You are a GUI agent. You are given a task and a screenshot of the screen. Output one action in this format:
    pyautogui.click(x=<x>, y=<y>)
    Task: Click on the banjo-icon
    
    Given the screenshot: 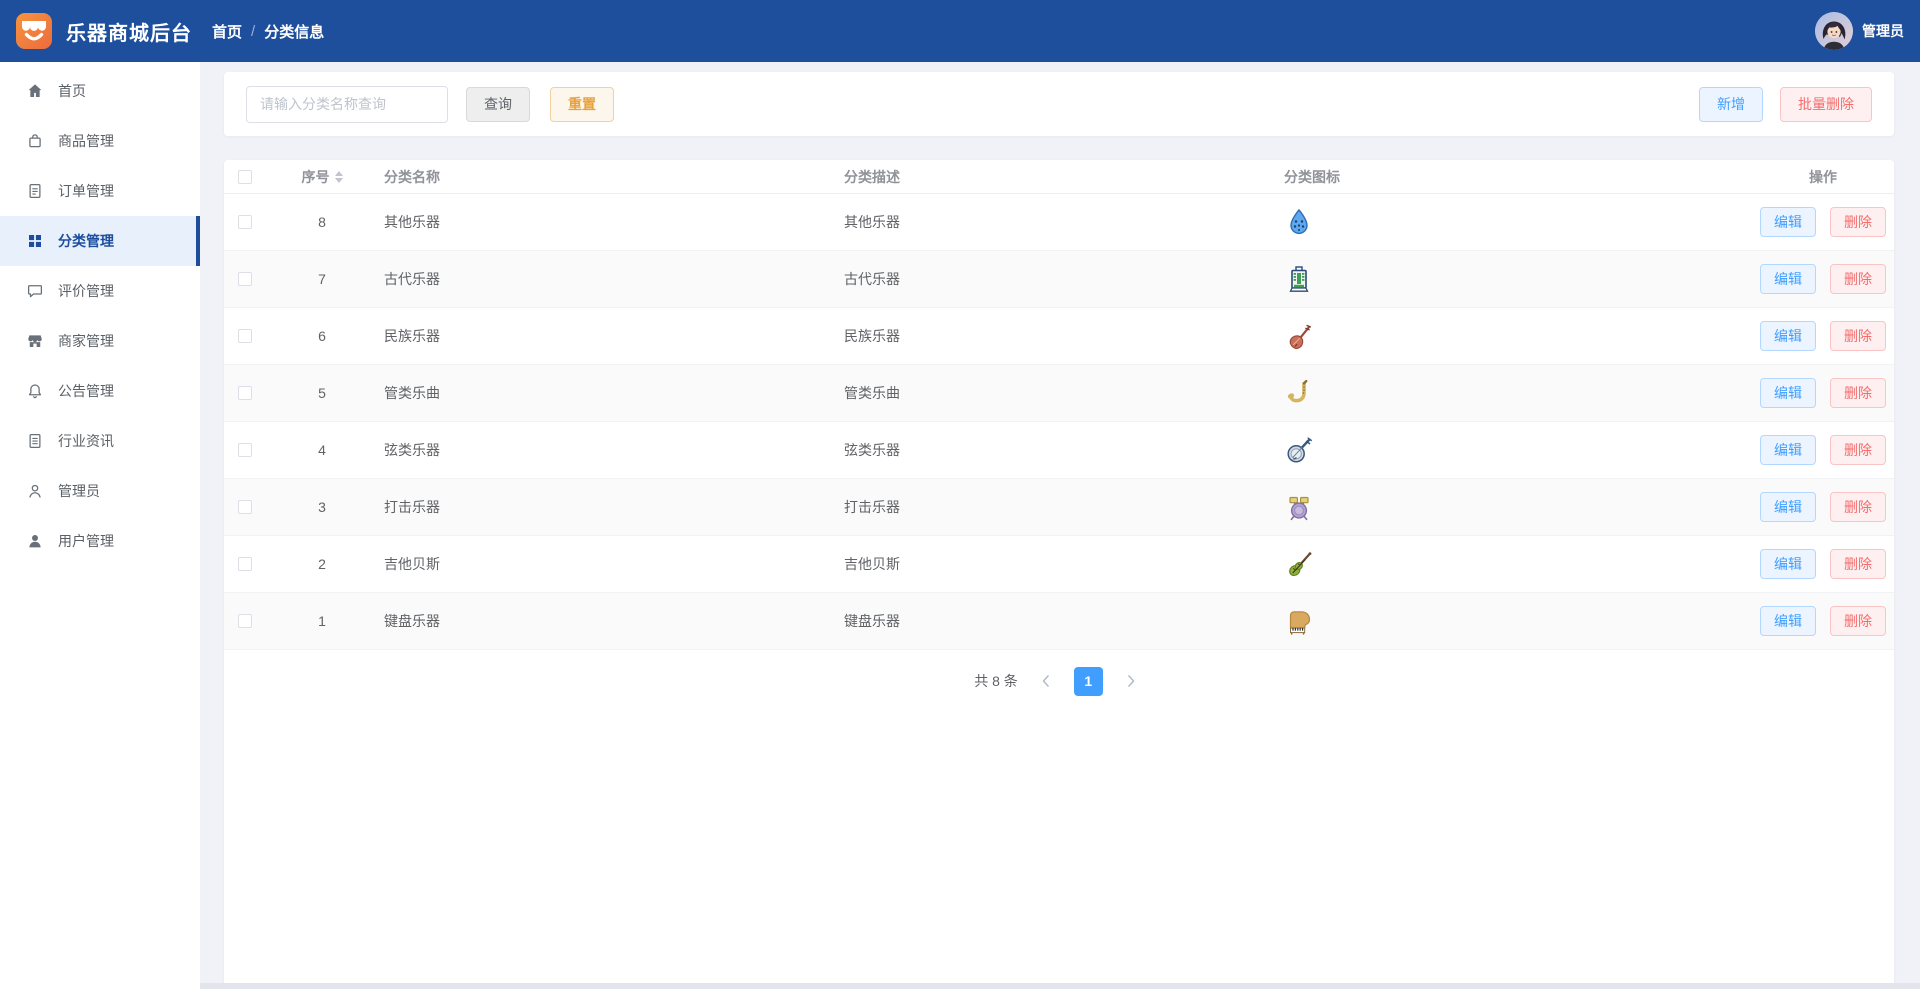 What is the action you would take?
    pyautogui.click(x=1299, y=450)
    